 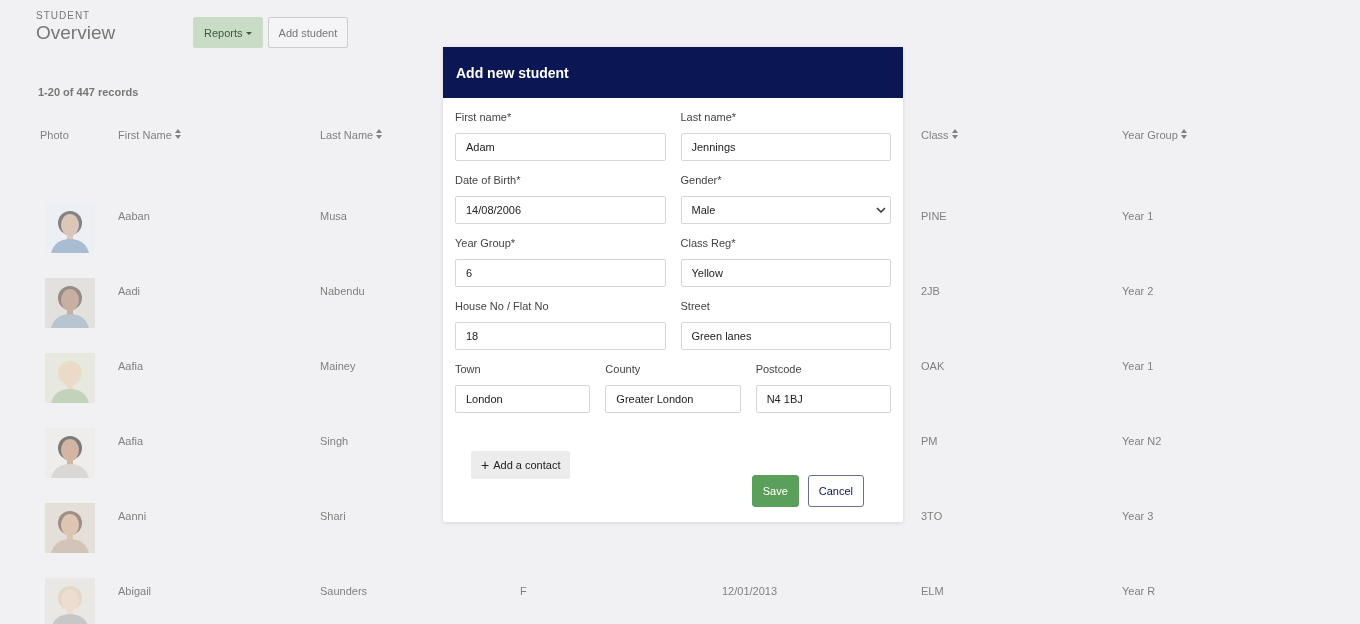 I want to click on input-field: Green lanes, so click(x=785, y=336).